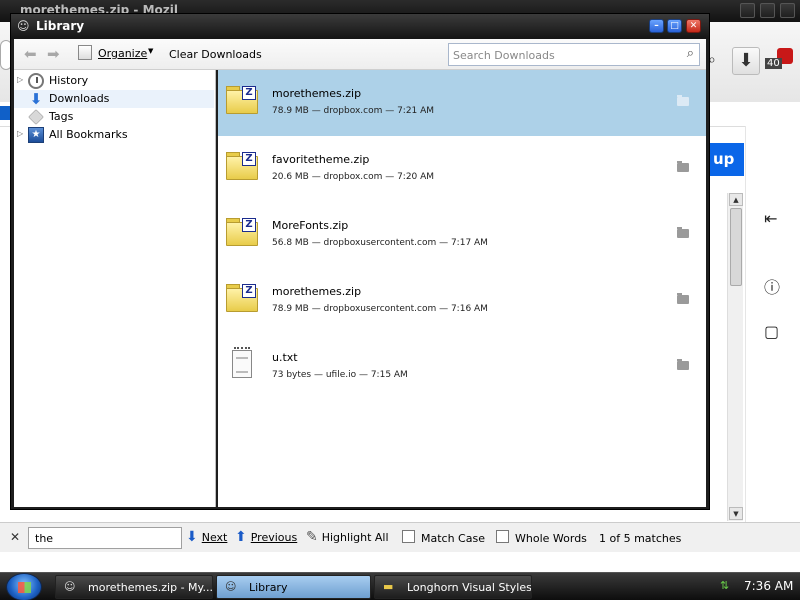 The width and height of the screenshot is (800, 600). I want to click on search-downloads-box: ⌕, so click(574, 54).